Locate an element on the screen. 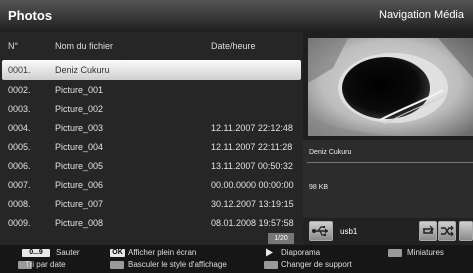 The image size is (473, 273). file-info-size: 98 KB is located at coordinates (319, 187).